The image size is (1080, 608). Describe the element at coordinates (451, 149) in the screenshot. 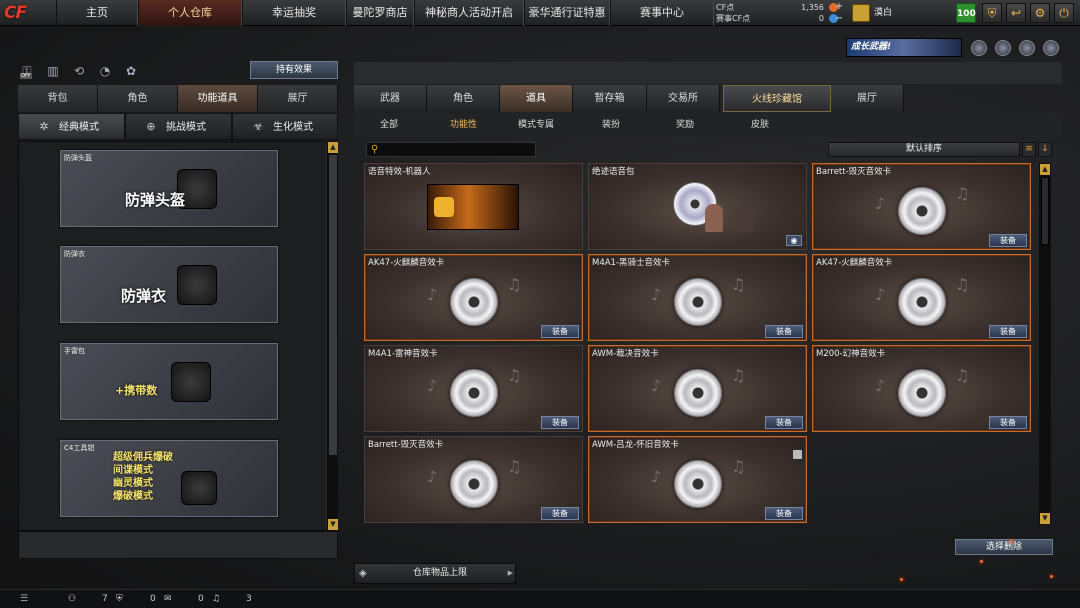

I see `search-input: ⚲` at that location.